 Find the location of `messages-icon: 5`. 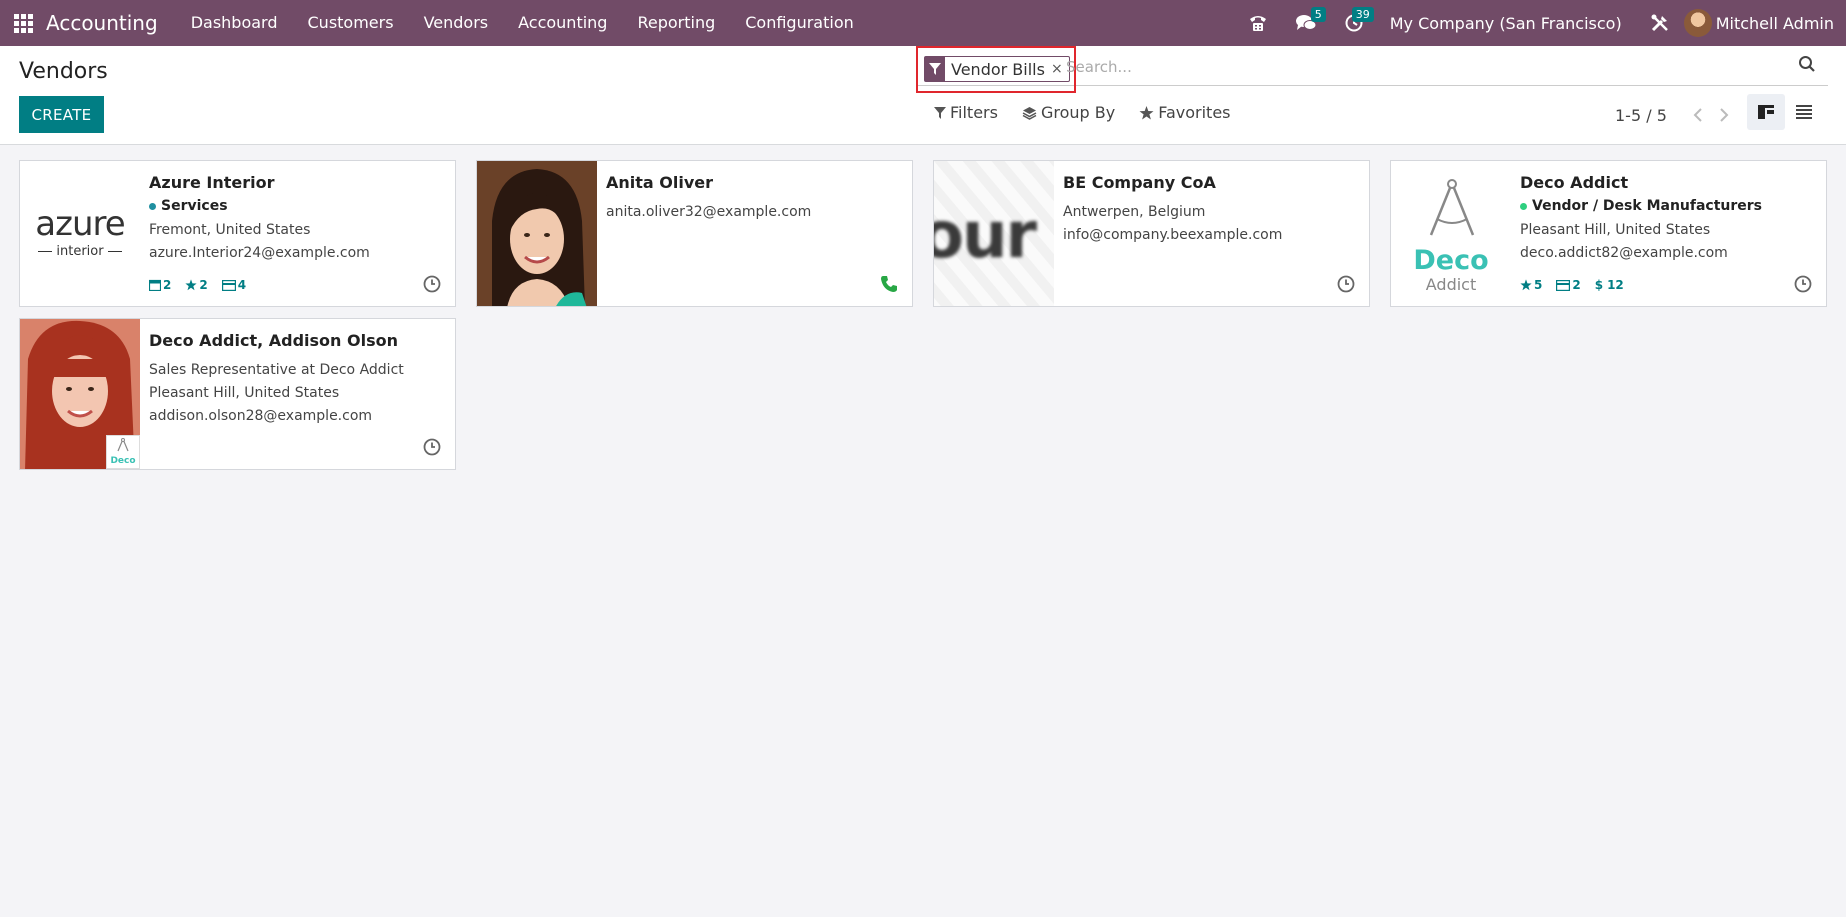

messages-icon: 5 is located at coordinates (1306, 23).